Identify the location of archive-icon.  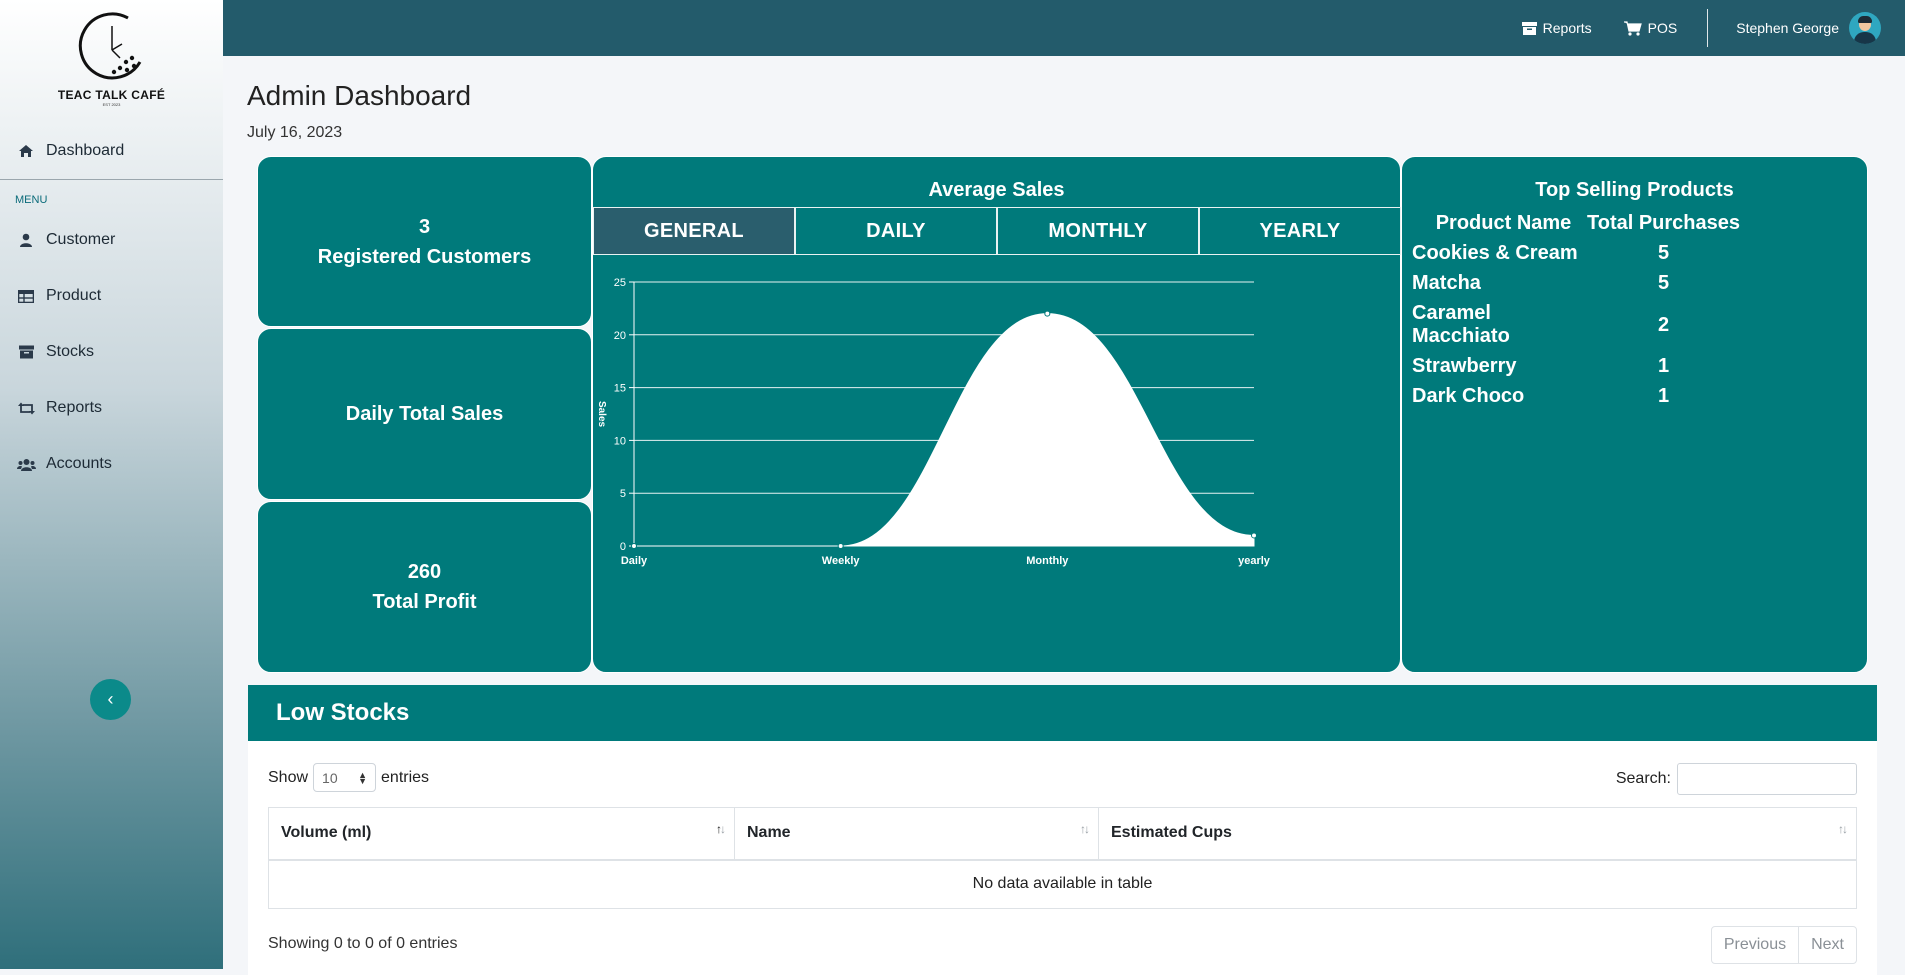
(26, 352).